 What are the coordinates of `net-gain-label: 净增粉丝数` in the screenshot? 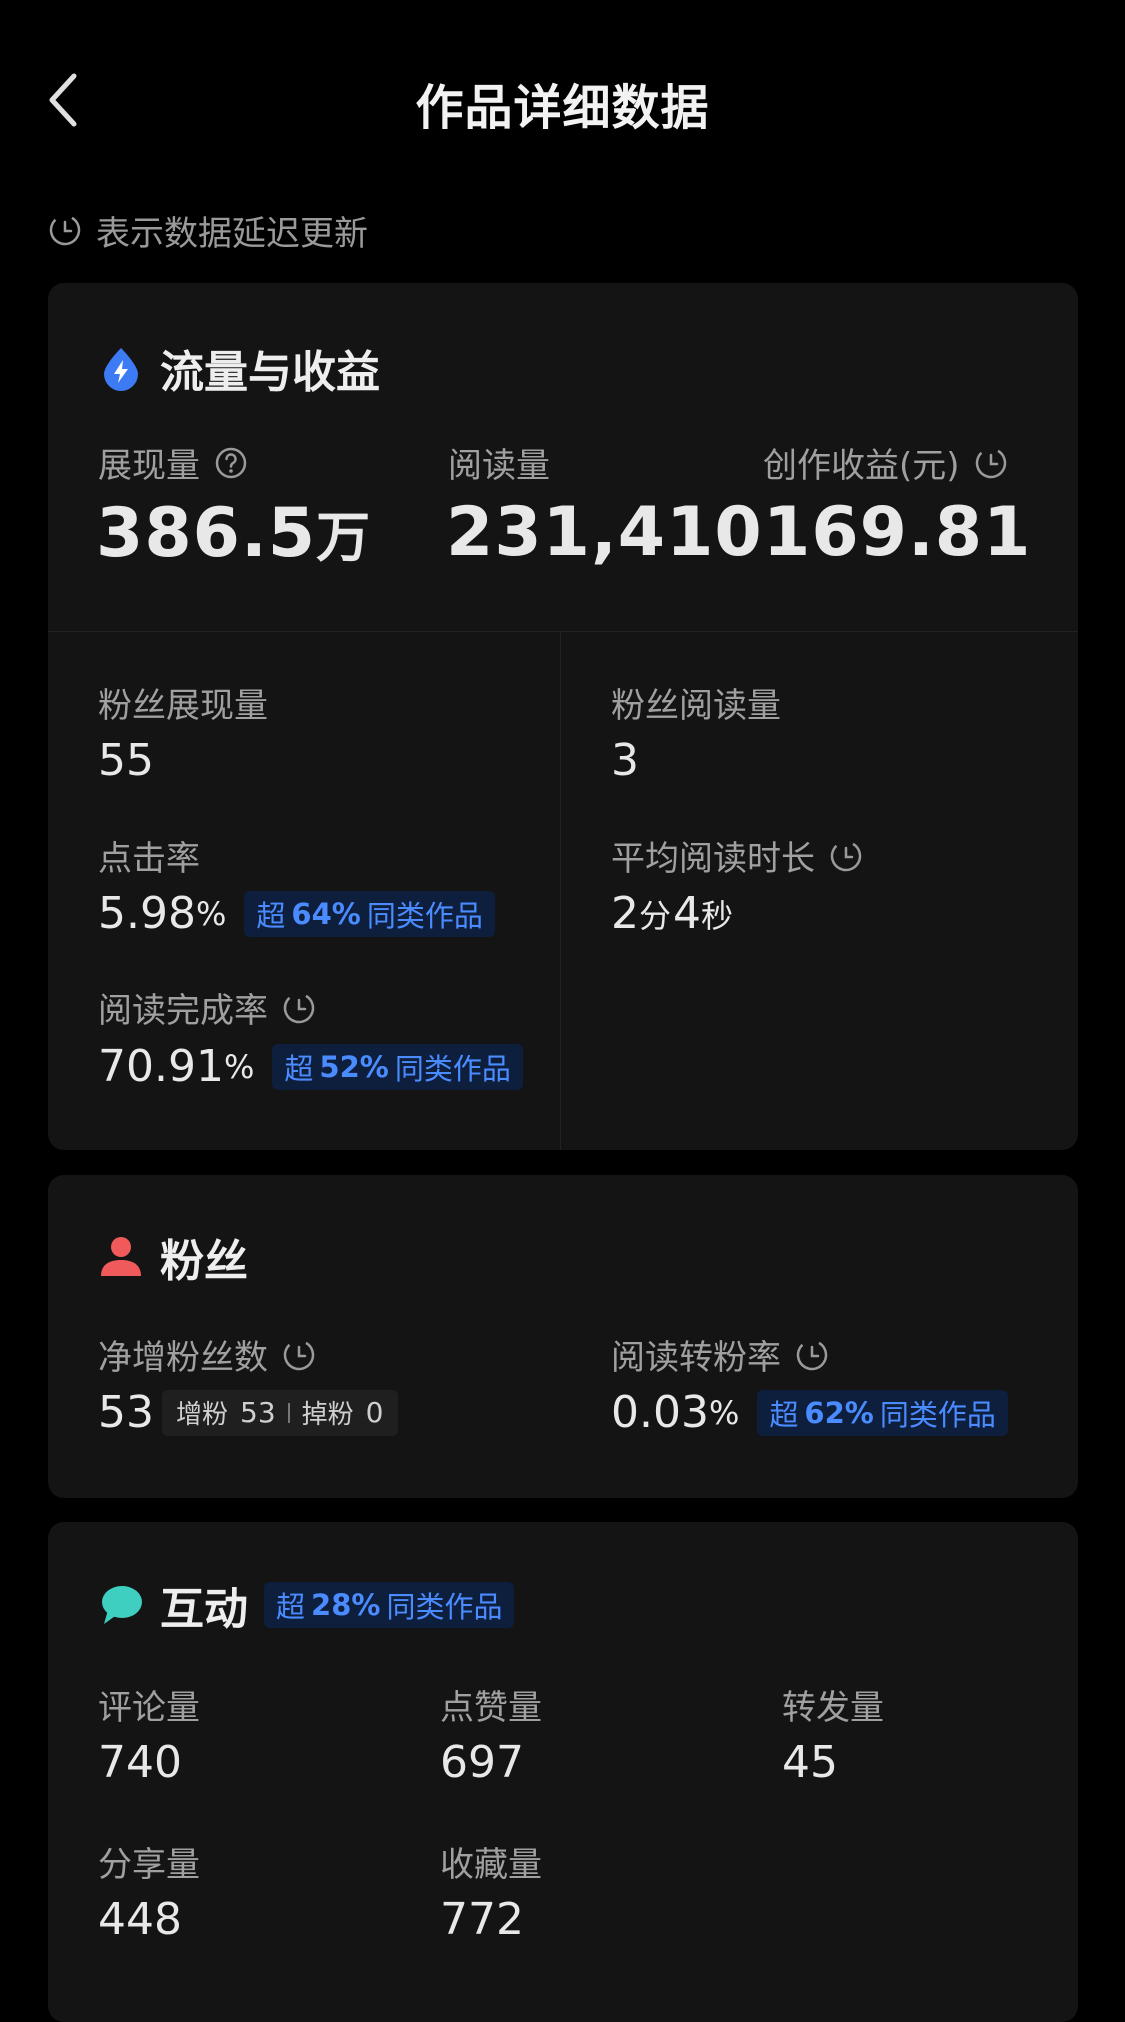 It's located at (207, 1354).